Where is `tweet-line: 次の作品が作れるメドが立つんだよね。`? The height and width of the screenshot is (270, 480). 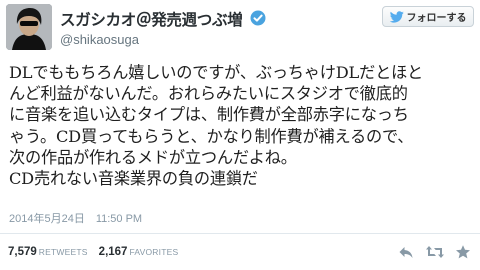 tweet-line: 次の作品が作れるメドが立つんだよね。 is located at coordinates (153, 157).